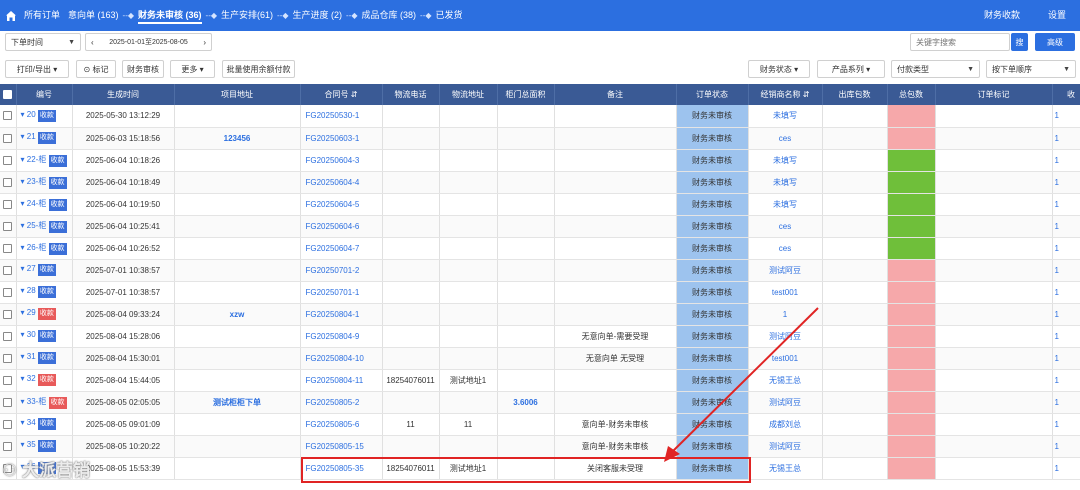  I want to click on header-collect: 收, so click(1066, 94).